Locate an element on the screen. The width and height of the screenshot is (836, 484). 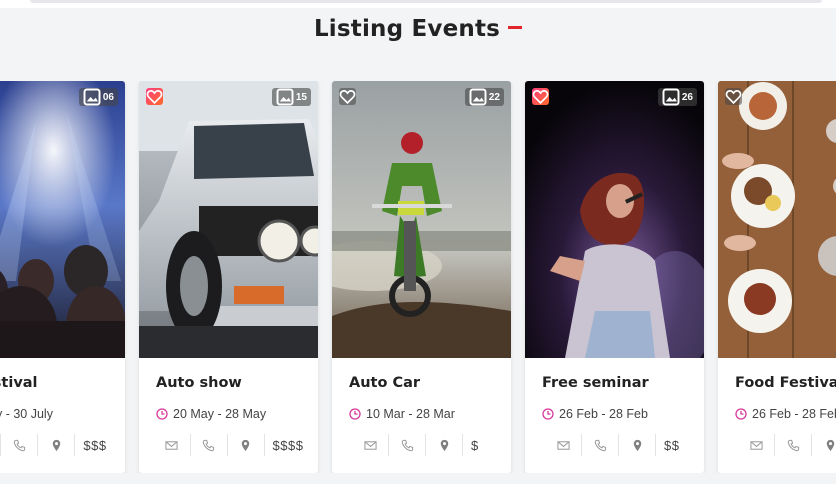
card-actions is located at coordinates (777, 445).